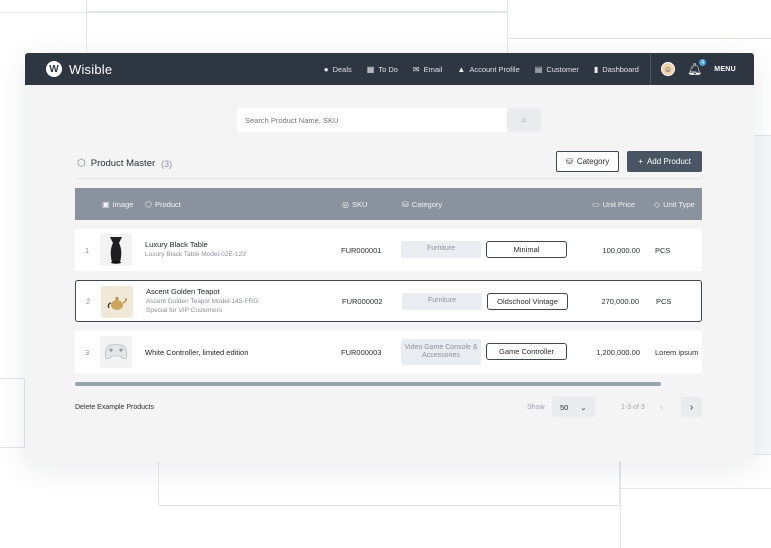 This screenshot has width=771, height=548. I want to click on menu-button: MENU, so click(725, 69).